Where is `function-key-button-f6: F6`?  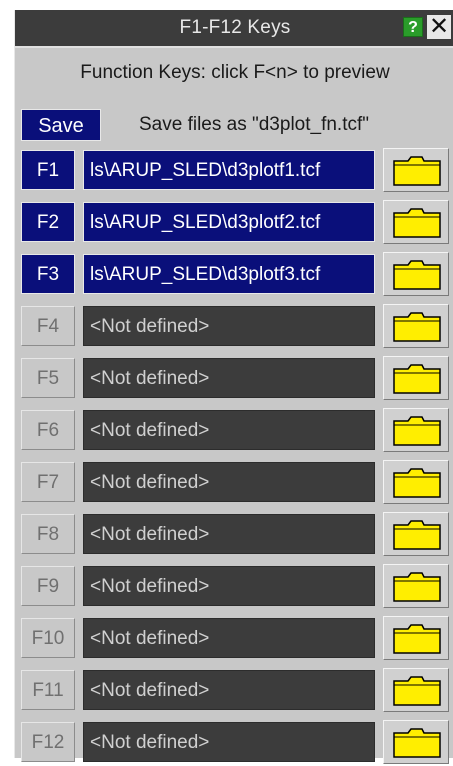
function-key-button-f6: F6 is located at coordinates (48, 430).